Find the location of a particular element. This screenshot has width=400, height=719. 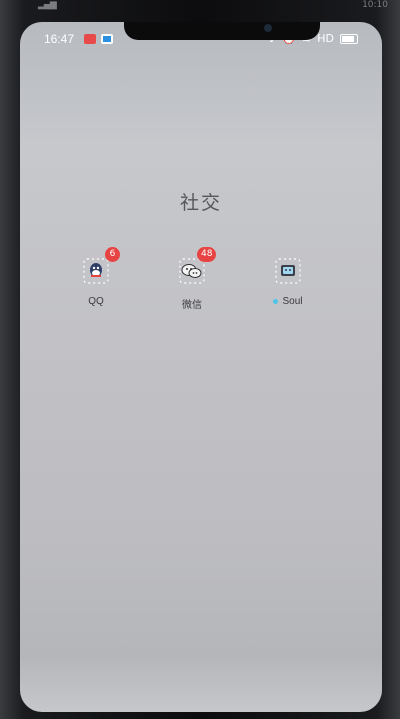

outer-status-bar: ▂▄▆ 10:10 is located at coordinates (200, 6).